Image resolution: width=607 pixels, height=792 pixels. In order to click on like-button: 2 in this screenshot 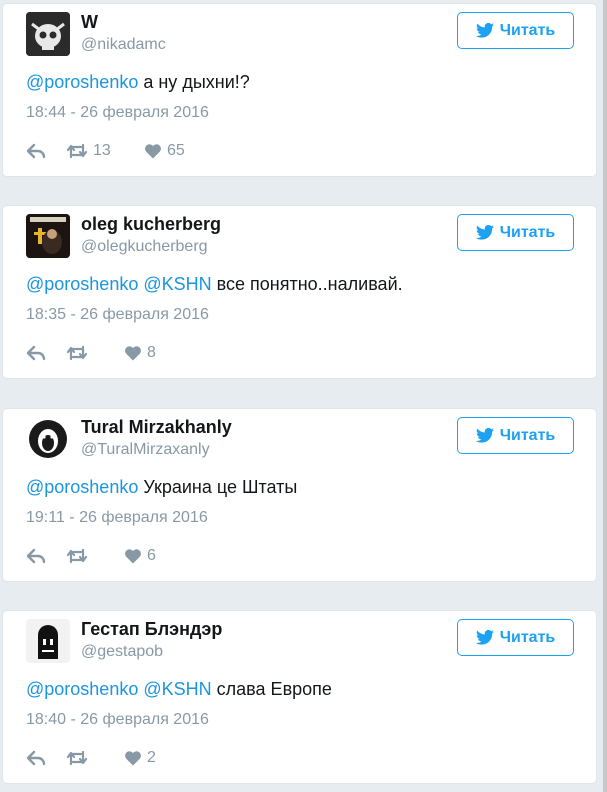, I will do `click(140, 758)`.